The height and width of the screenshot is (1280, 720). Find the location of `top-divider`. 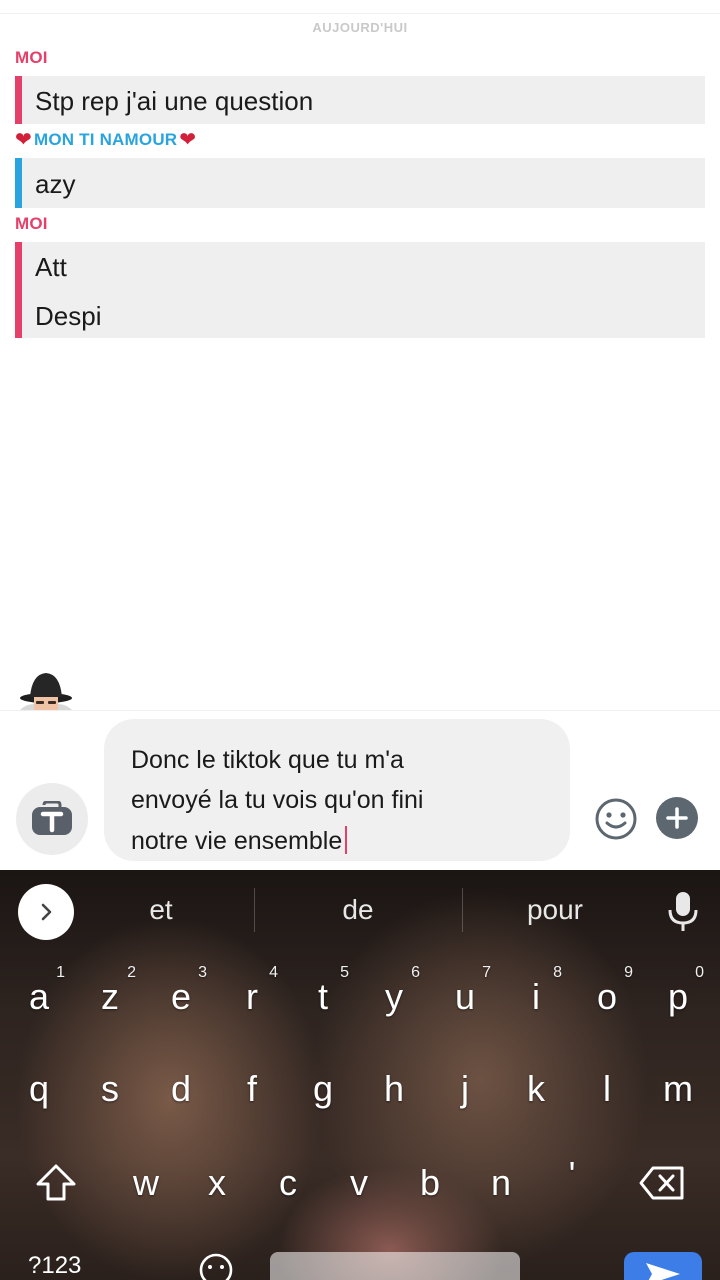

top-divider is located at coordinates (360, 7).